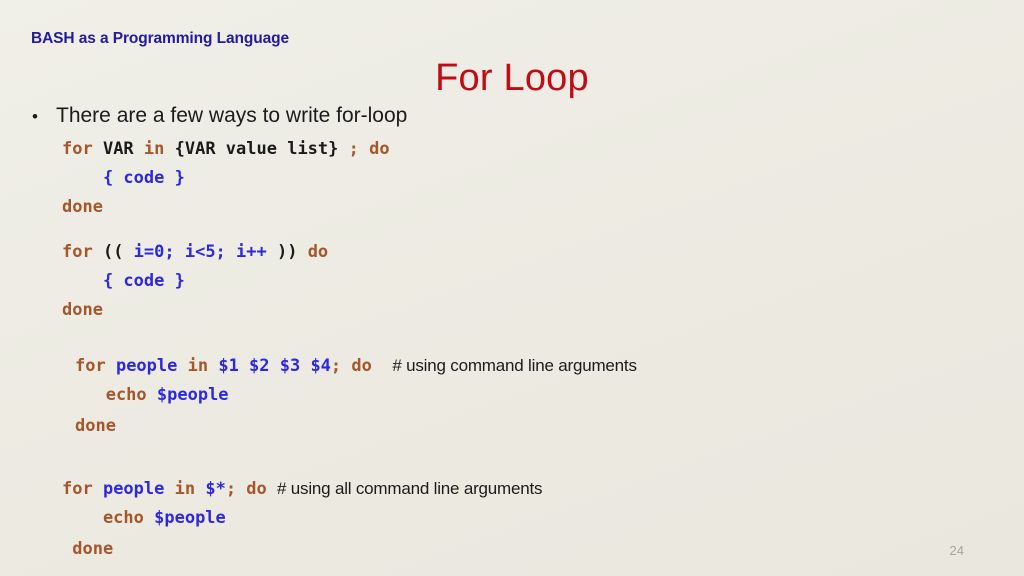  I want to click on bullet-text: There are a few ways to write for-loop, so click(232, 115).